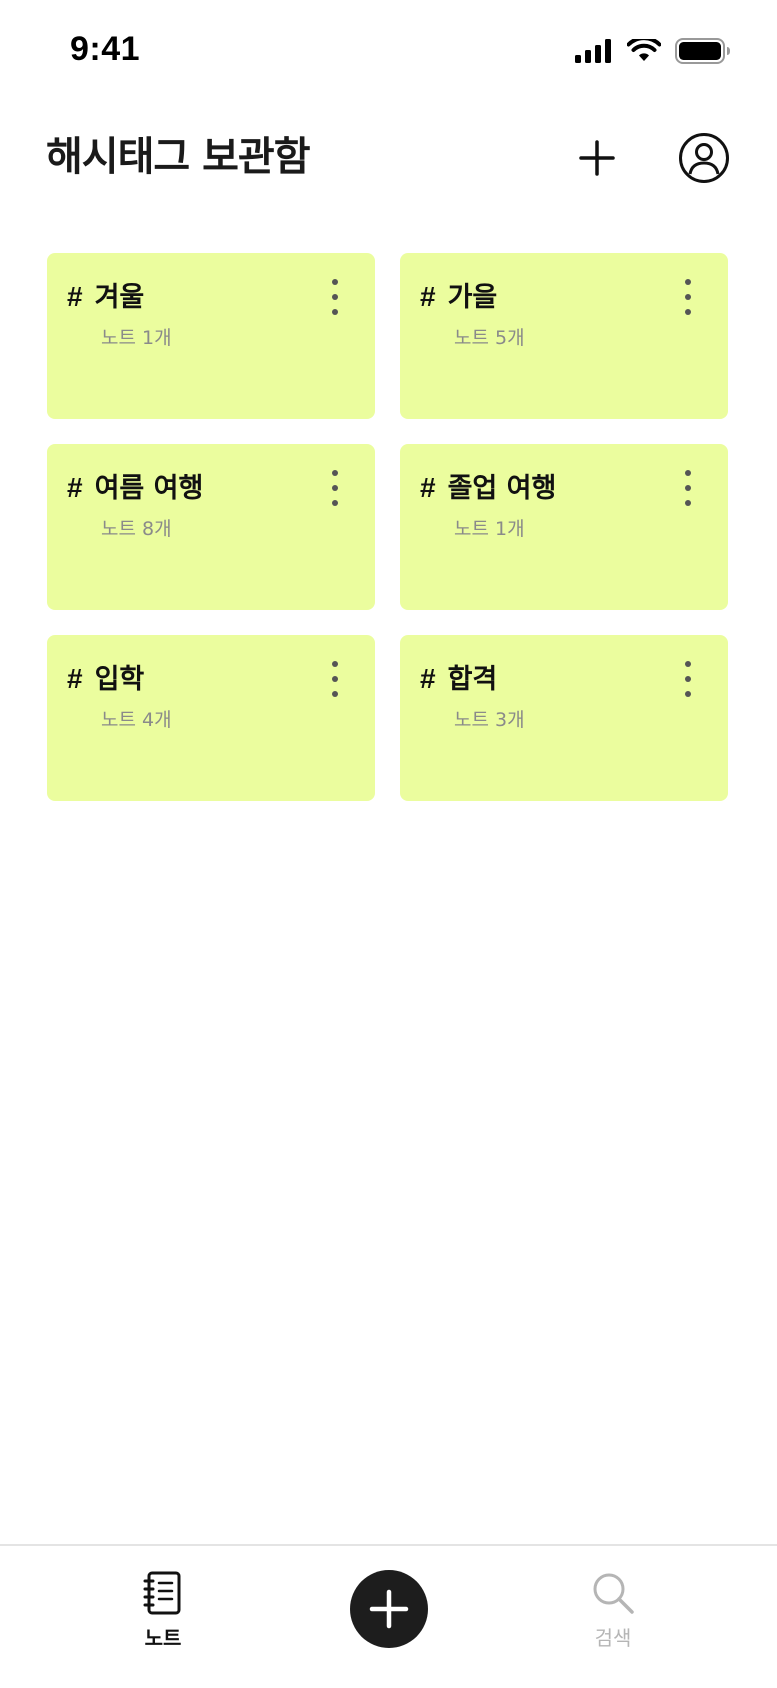 This screenshot has height=1688, width=777. What do you see at coordinates (644, 50) in the screenshot?
I see `wifi-icon` at bounding box center [644, 50].